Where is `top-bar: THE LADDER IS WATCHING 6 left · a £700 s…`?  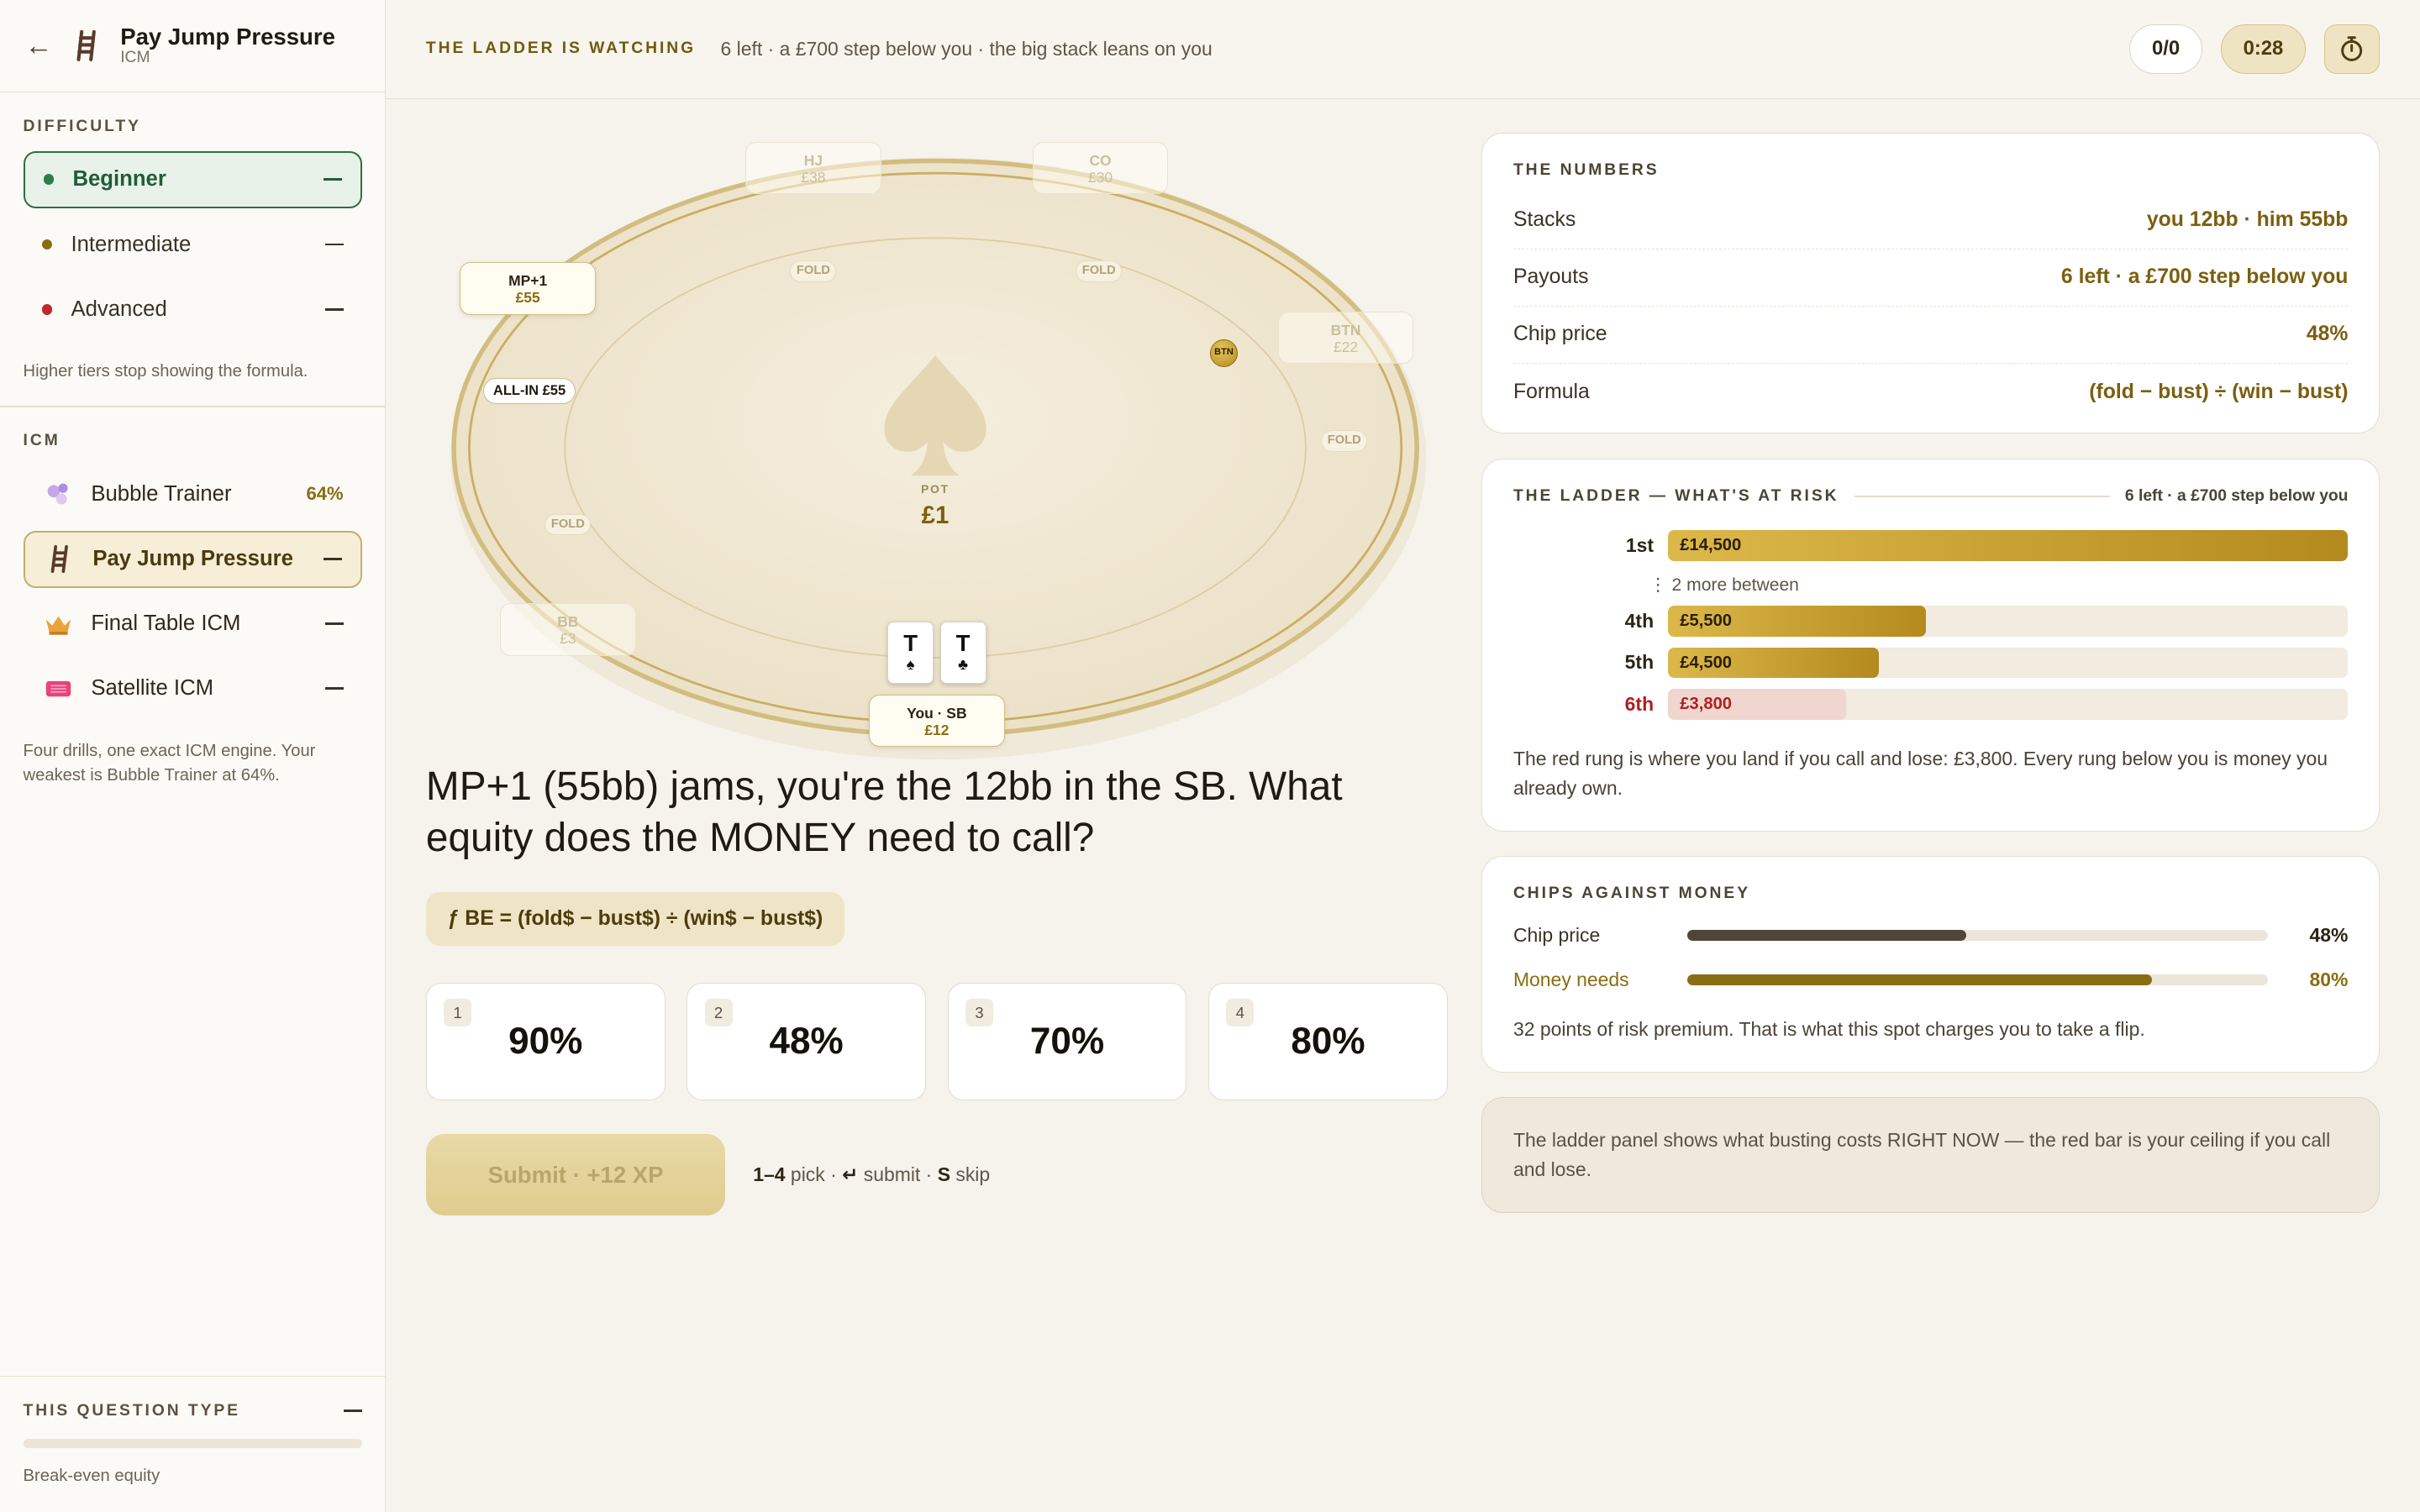
top-bar: THE LADDER IS WATCHING 6 left · a £700 s… is located at coordinates (1403, 49).